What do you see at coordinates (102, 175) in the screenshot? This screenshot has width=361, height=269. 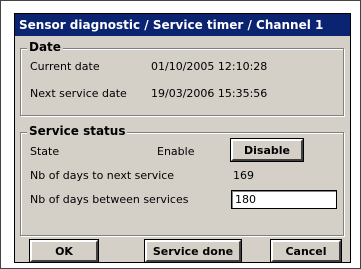 I see `days-to-next-service-label: Nb of days to next service` at bounding box center [102, 175].